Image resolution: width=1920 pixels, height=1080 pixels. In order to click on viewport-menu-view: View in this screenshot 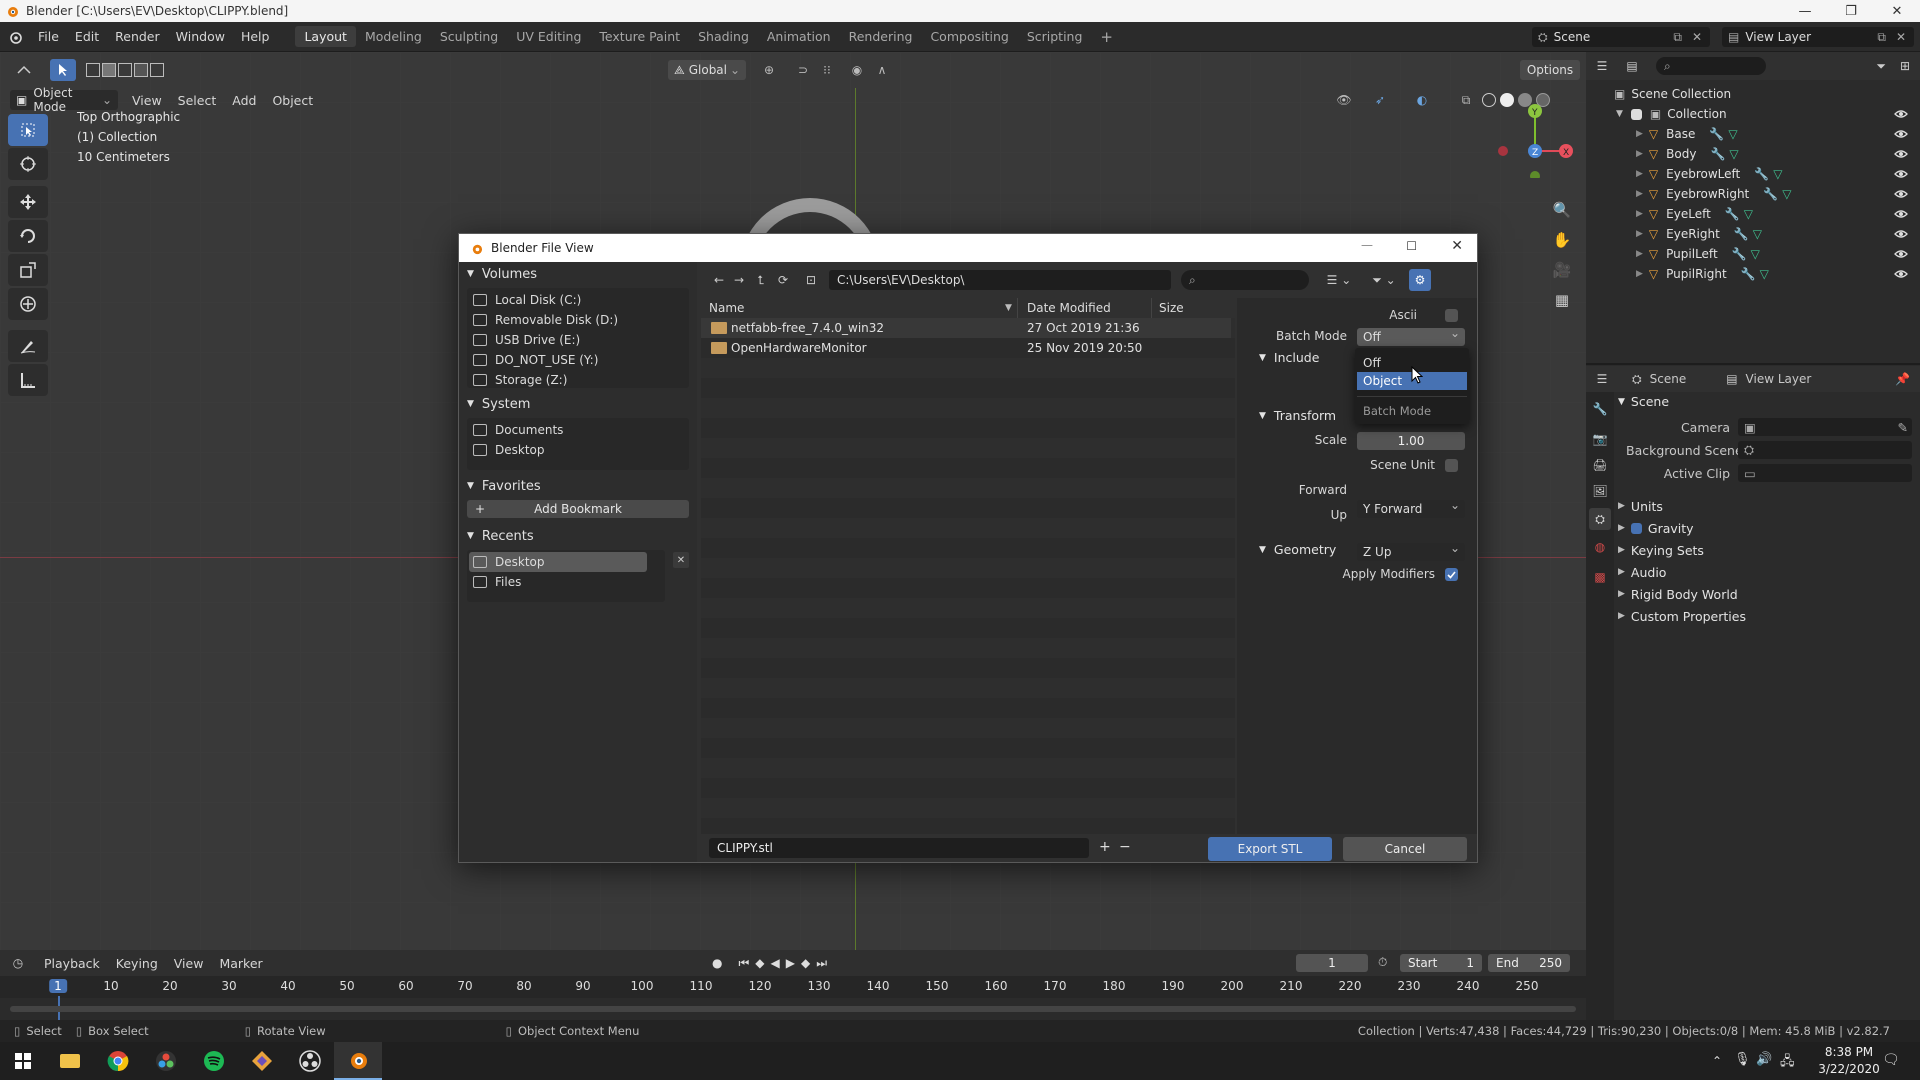, I will do `click(147, 100)`.